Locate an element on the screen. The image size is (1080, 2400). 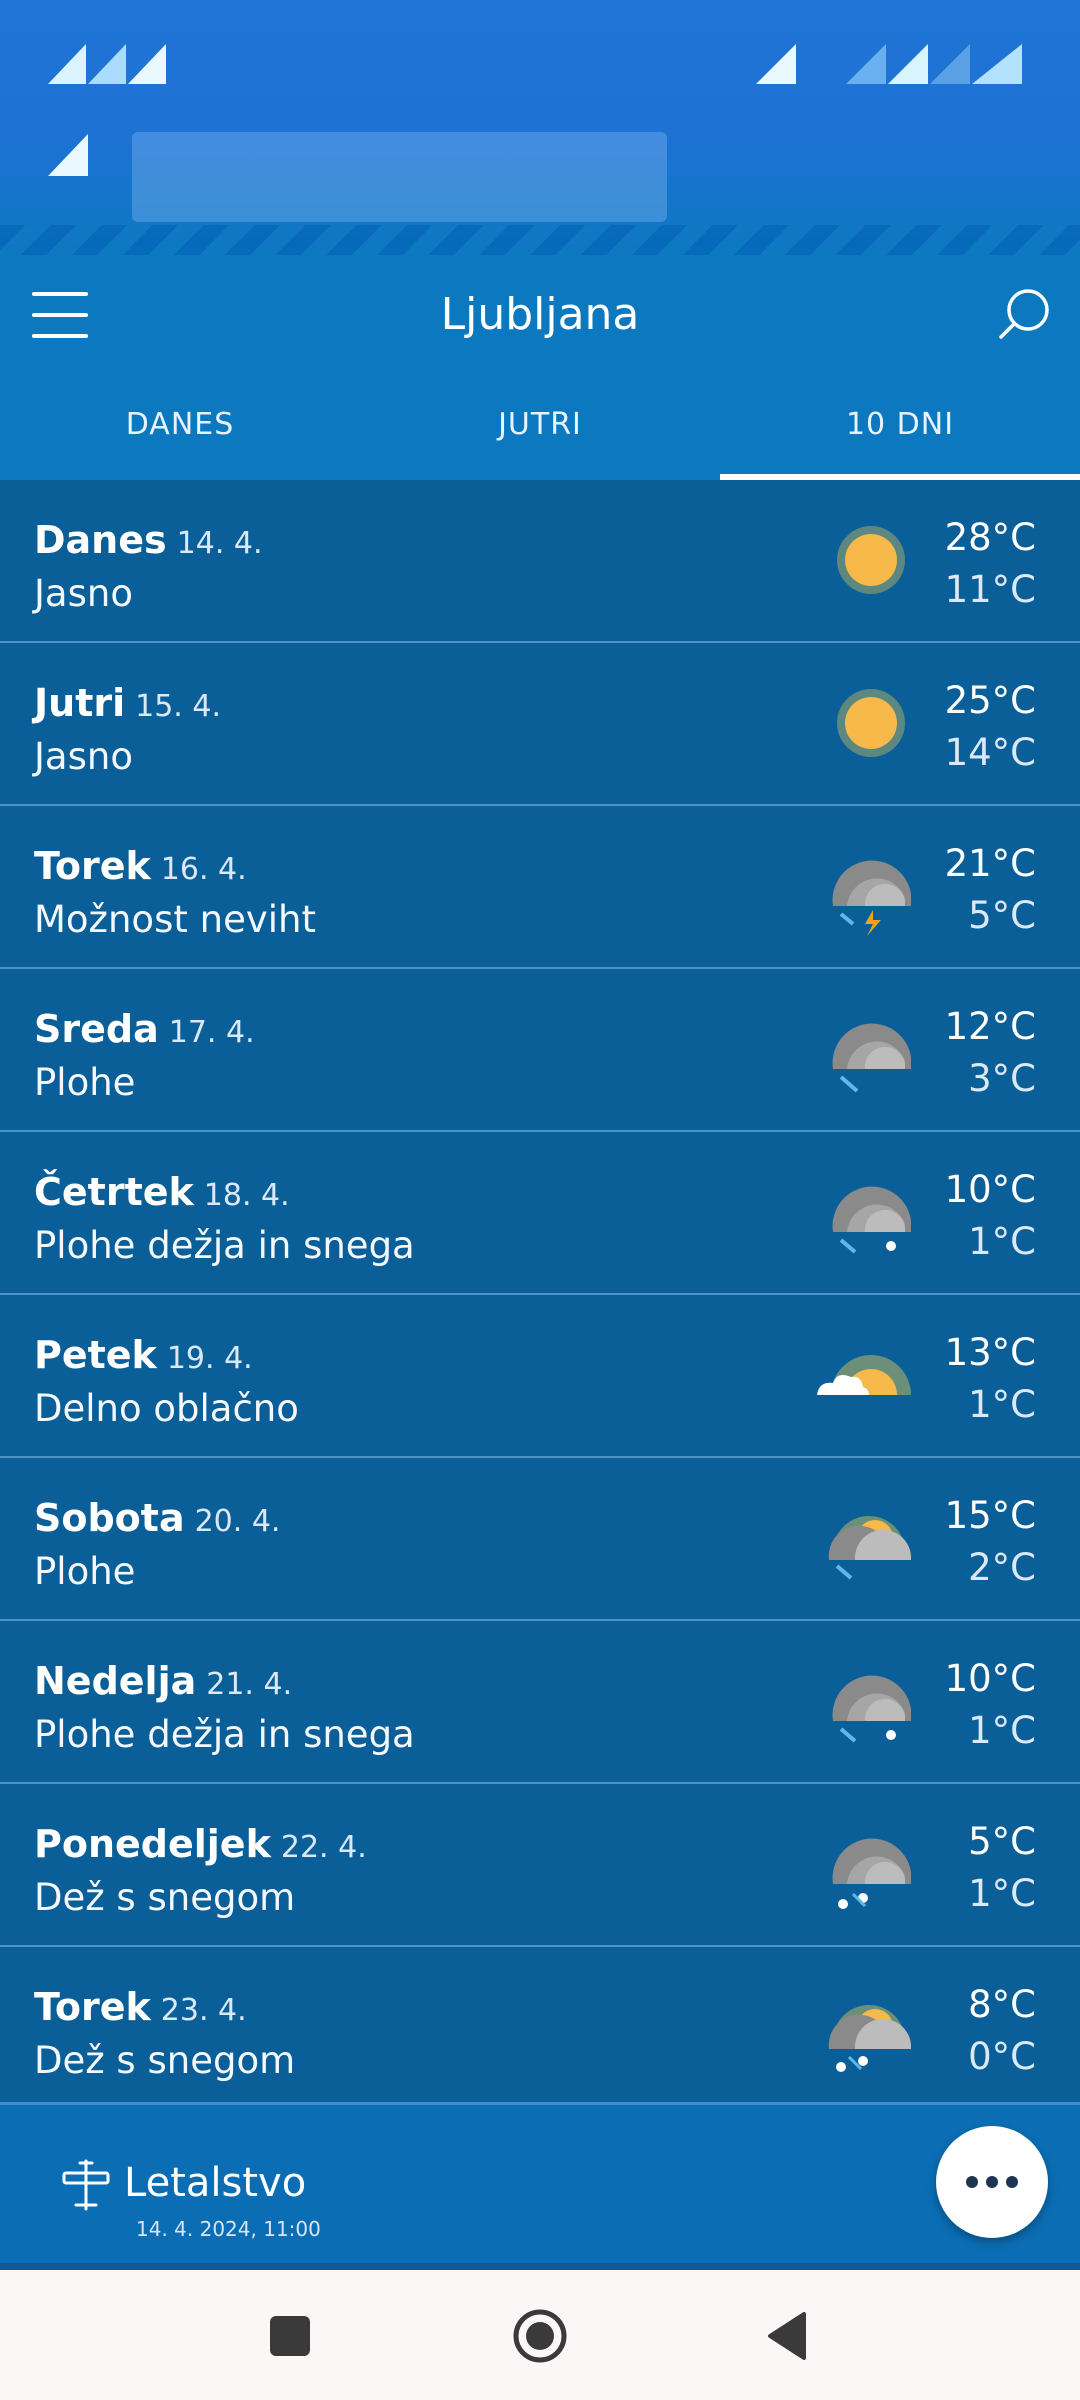
system-nav-bar is located at coordinates (540, 2335).